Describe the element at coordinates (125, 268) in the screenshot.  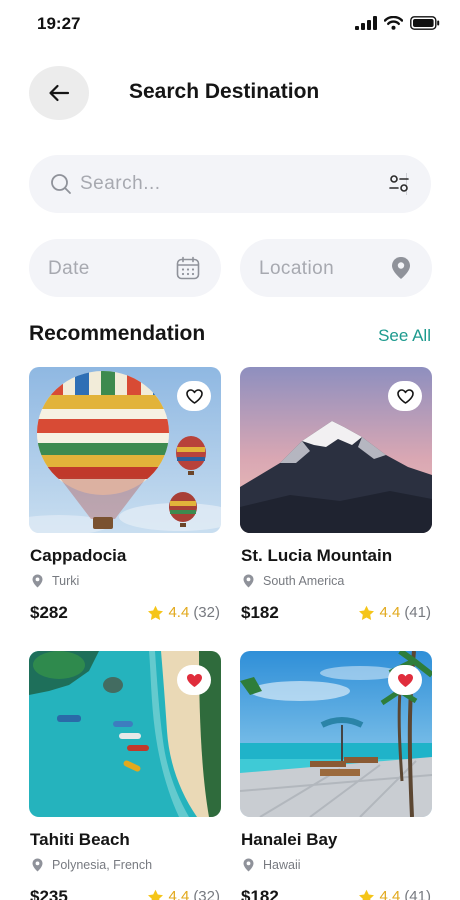
I see `date-field: Date` at that location.